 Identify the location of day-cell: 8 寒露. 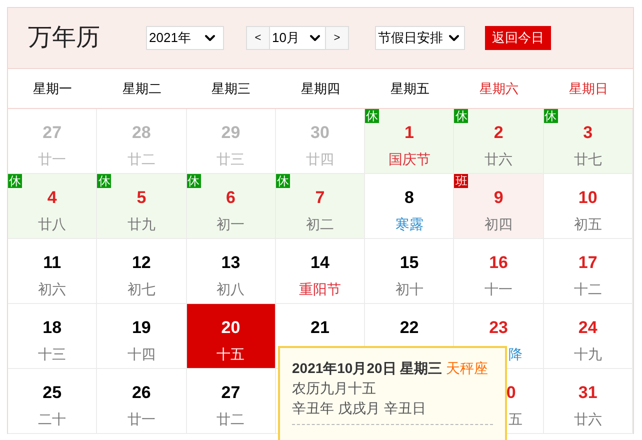
(409, 206).